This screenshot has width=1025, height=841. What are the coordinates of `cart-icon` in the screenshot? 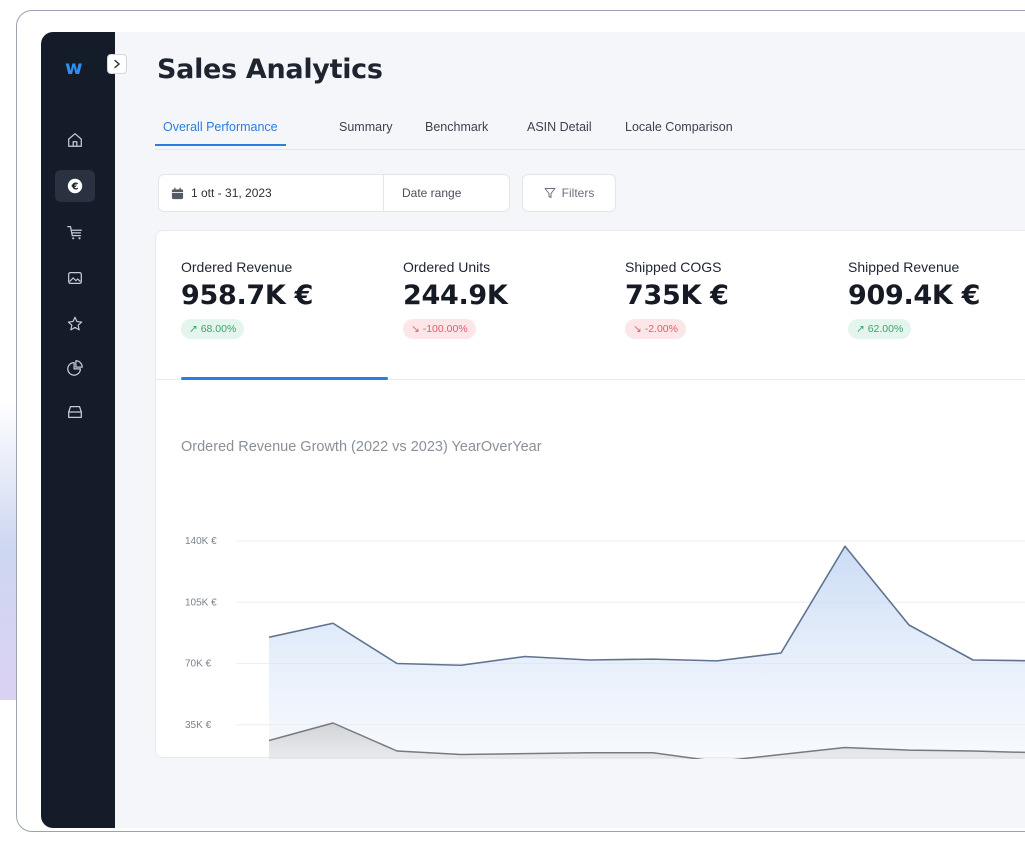 It's located at (74, 232).